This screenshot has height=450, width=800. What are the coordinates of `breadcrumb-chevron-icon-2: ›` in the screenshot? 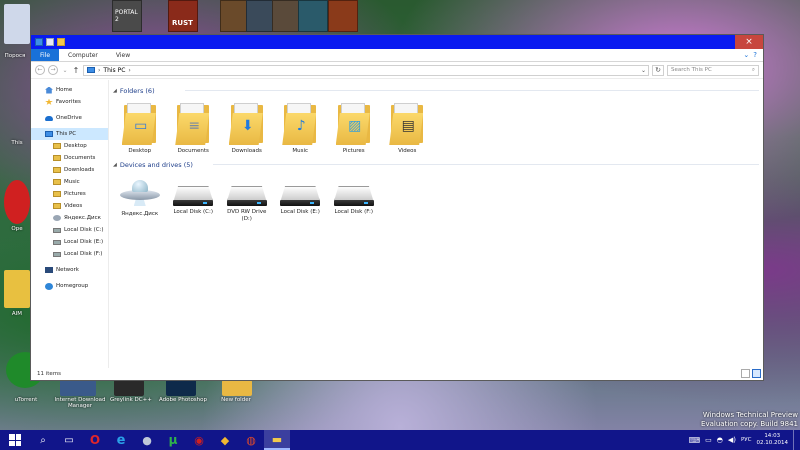 It's located at (129, 70).